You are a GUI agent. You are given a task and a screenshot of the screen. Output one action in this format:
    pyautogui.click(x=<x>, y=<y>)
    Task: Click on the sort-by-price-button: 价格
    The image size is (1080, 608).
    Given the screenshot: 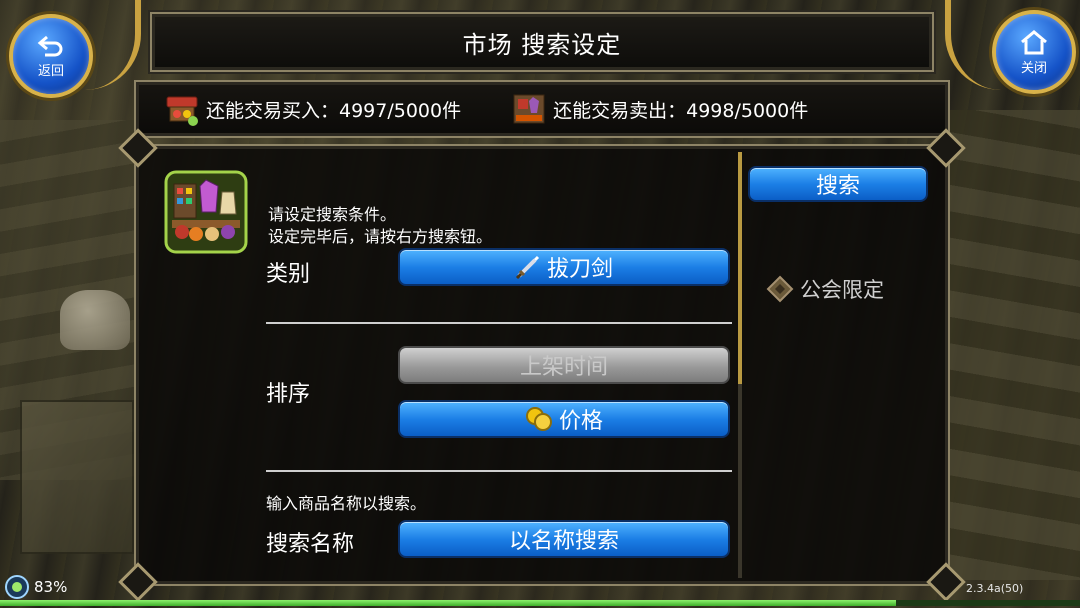 What is the action you would take?
    pyautogui.click(x=564, y=419)
    